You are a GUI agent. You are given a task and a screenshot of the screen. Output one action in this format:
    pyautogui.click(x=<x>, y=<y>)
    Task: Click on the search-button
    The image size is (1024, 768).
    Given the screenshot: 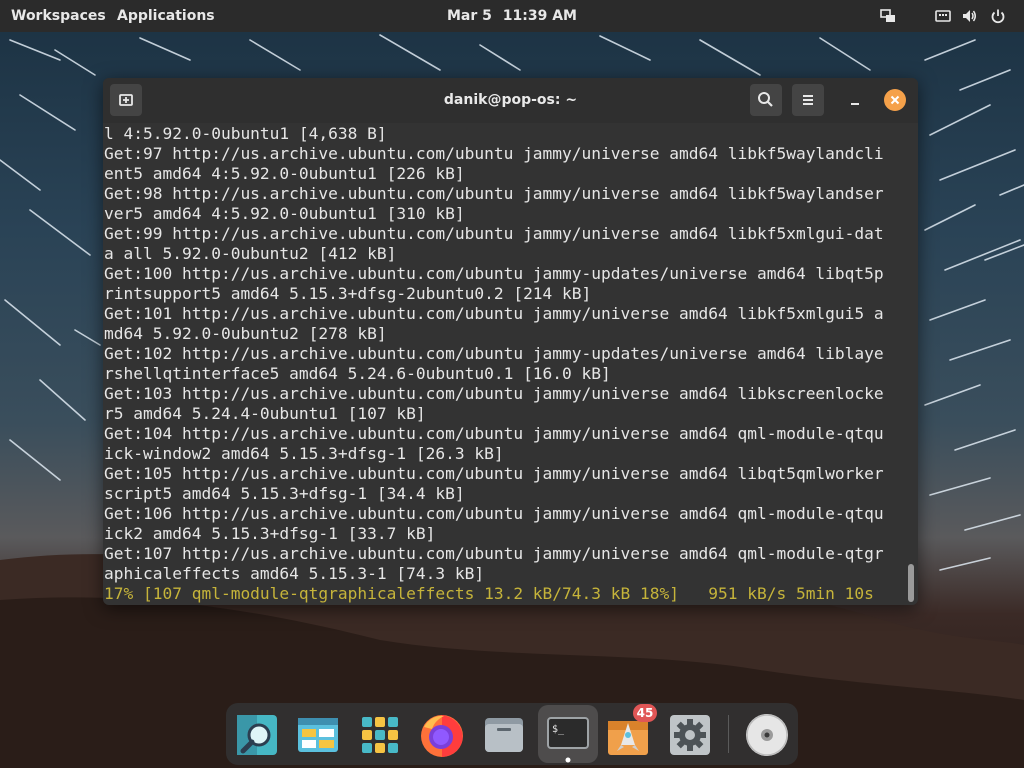 What is the action you would take?
    pyautogui.click(x=766, y=100)
    